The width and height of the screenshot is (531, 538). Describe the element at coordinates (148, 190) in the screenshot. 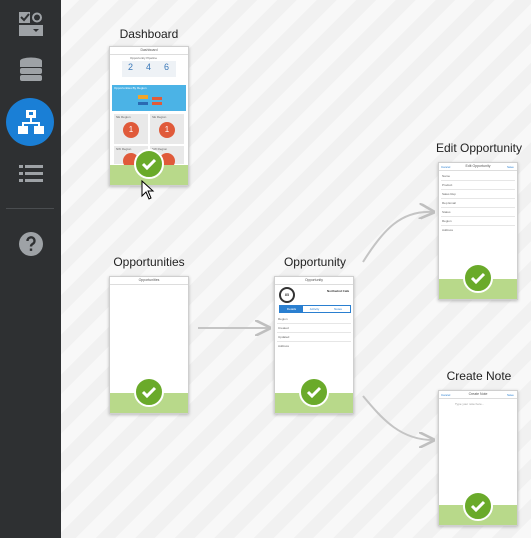

I see `mouse-cursor-icon` at that location.